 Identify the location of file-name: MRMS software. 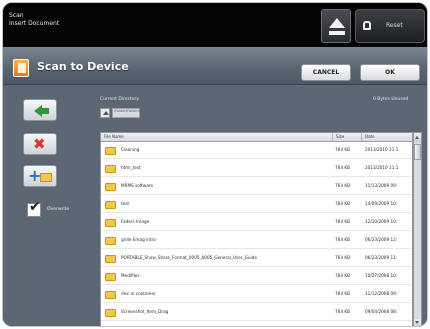
(137, 185).